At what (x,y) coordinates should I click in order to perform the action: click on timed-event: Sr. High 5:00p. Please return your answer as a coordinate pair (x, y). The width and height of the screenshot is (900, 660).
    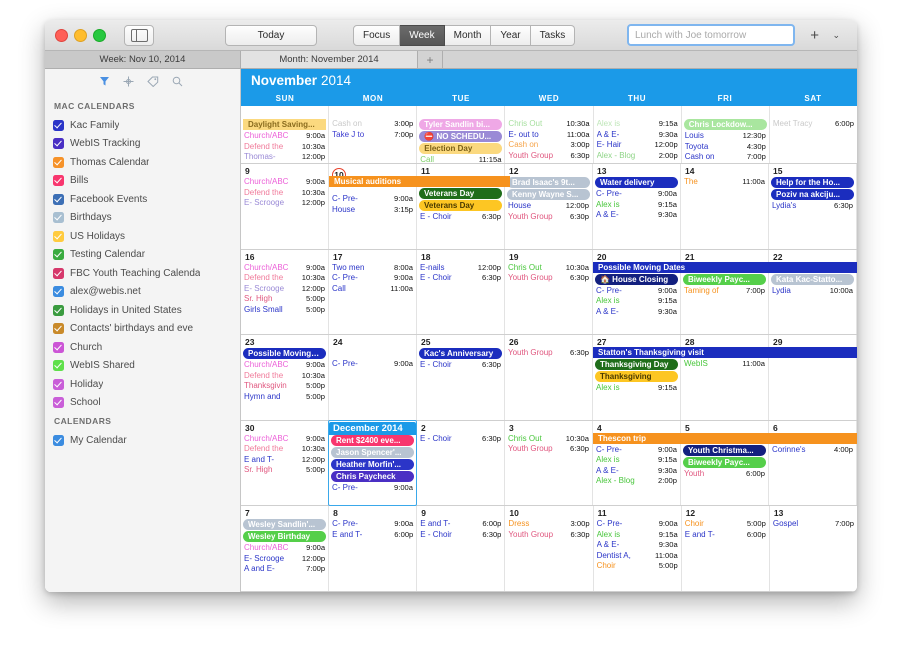
    Looking at the image, I should click on (284, 470).